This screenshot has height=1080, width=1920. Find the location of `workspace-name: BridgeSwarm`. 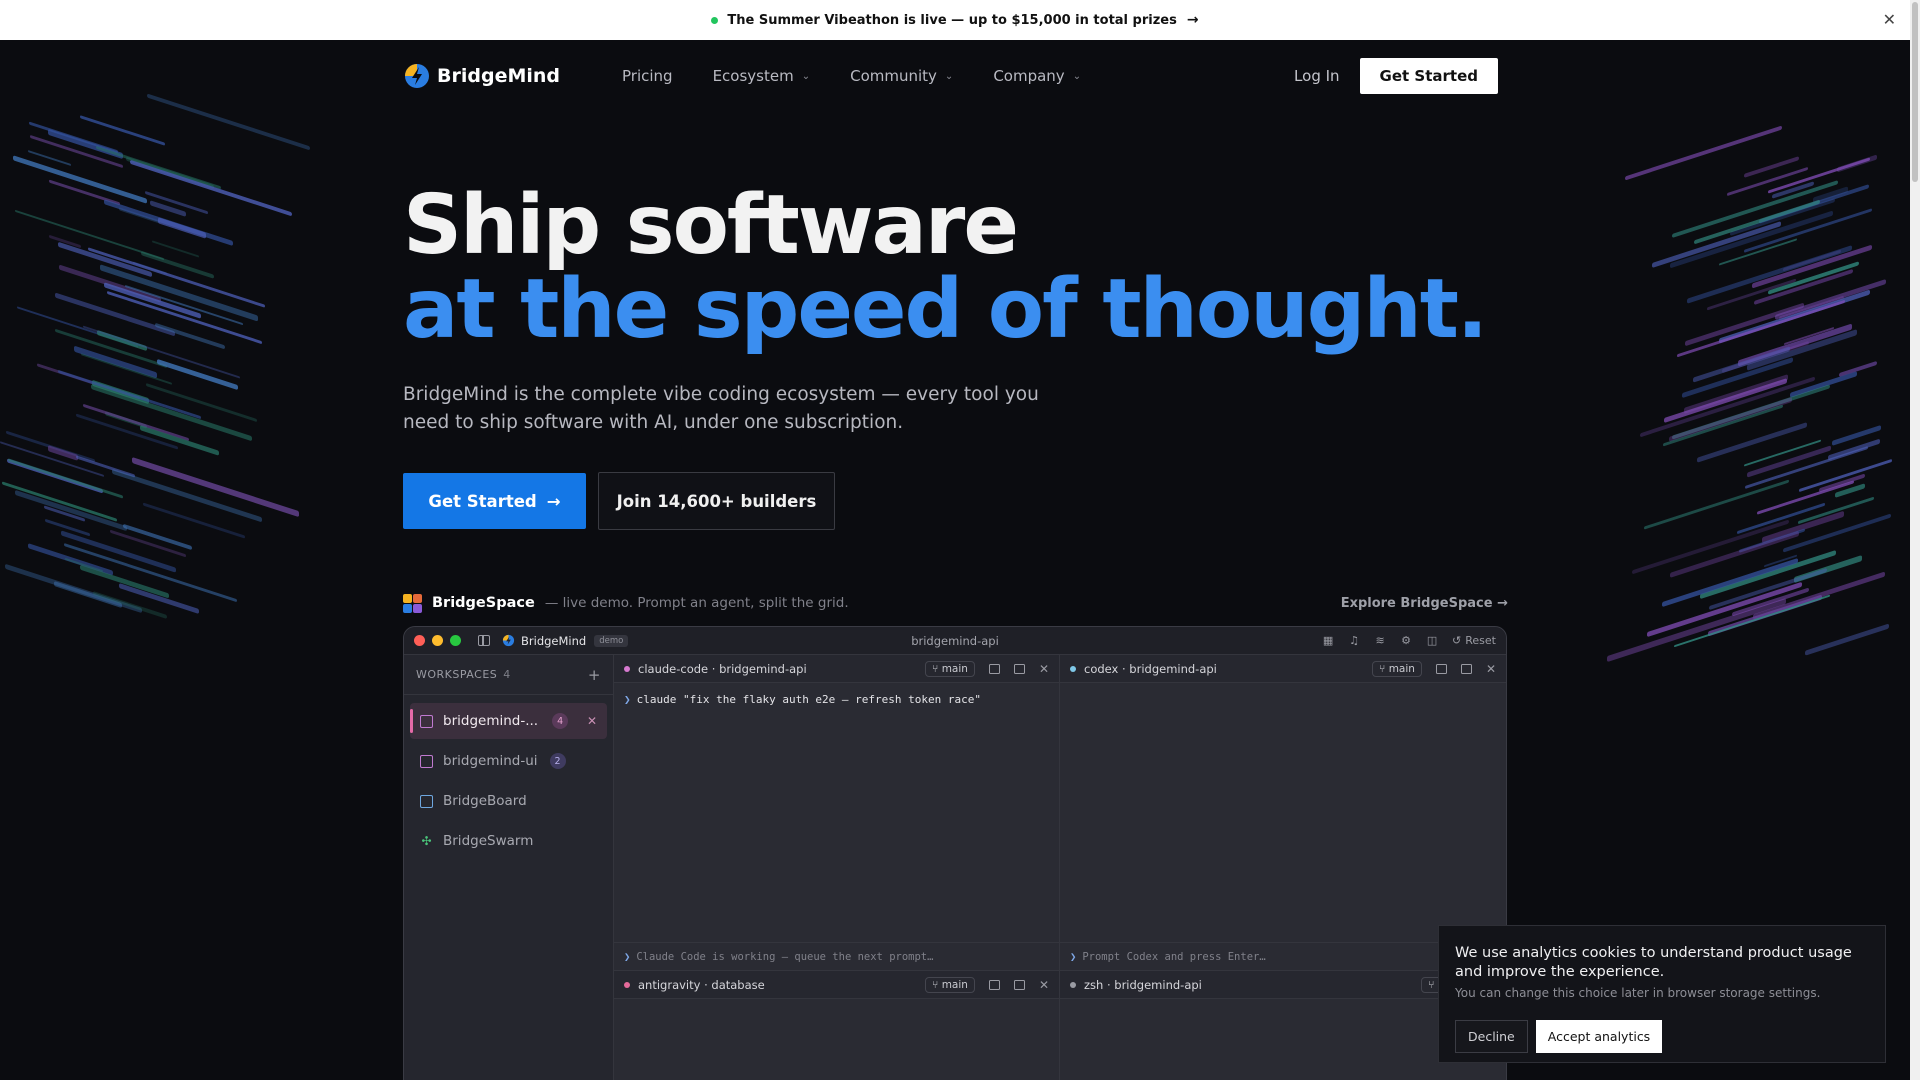

workspace-name: BridgeSwarm is located at coordinates (488, 841).